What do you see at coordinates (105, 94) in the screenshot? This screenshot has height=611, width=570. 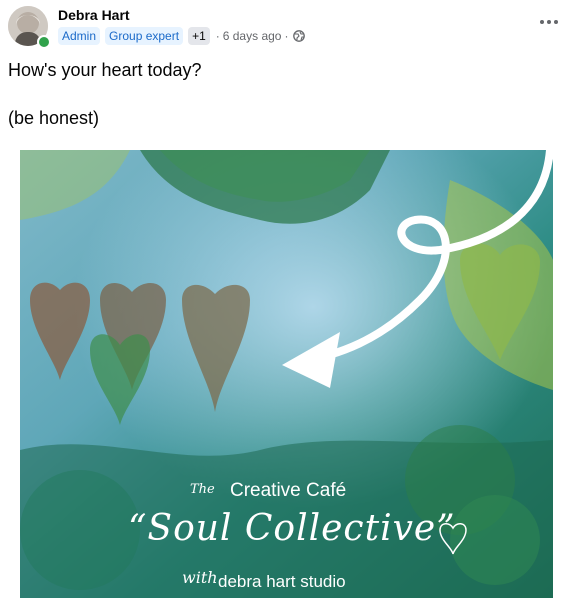 I see `post-body: How's your heart today? (be honest)` at bounding box center [105, 94].